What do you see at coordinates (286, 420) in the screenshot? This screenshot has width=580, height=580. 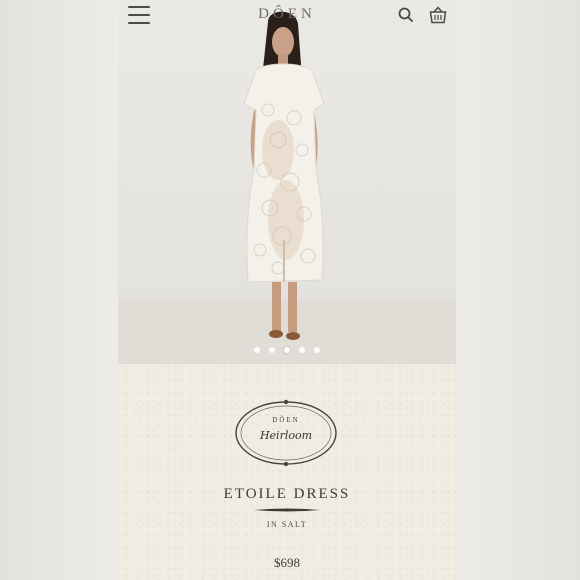 I see `seal-brand: DÔEN` at bounding box center [286, 420].